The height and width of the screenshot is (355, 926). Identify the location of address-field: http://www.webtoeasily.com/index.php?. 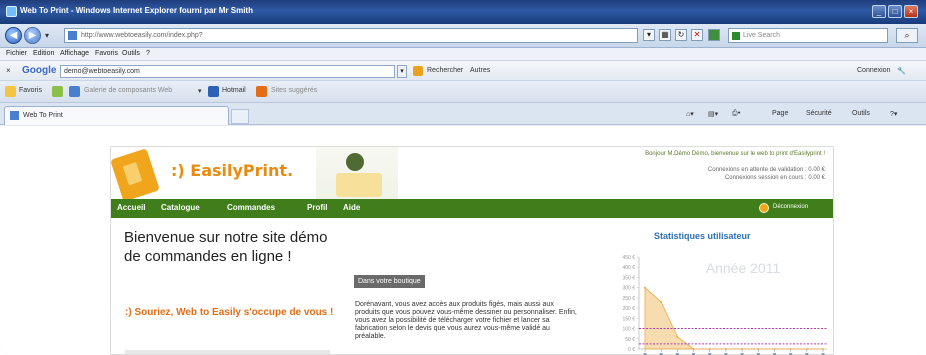
(351, 35).